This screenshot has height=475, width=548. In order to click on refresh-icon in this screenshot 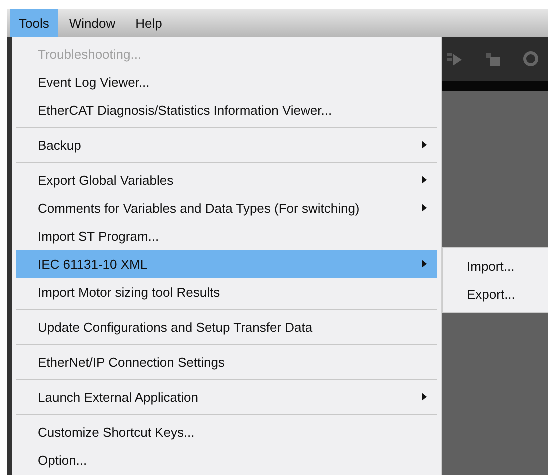, I will do `click(531, 59)`.